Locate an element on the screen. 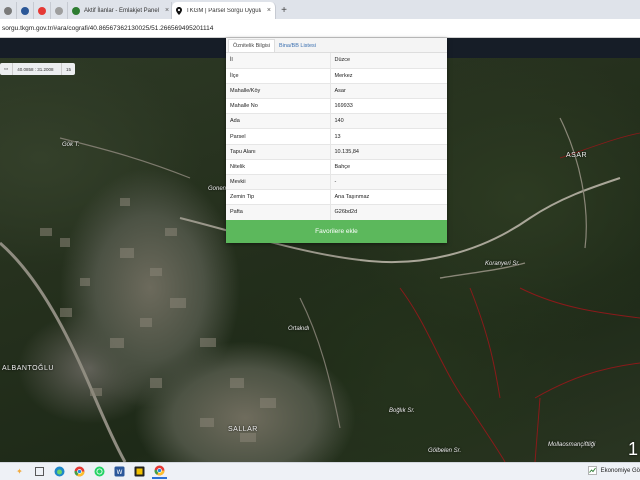  map-label-koranyeri: Koranyeri Sr. is located at coordinates (502, 264).